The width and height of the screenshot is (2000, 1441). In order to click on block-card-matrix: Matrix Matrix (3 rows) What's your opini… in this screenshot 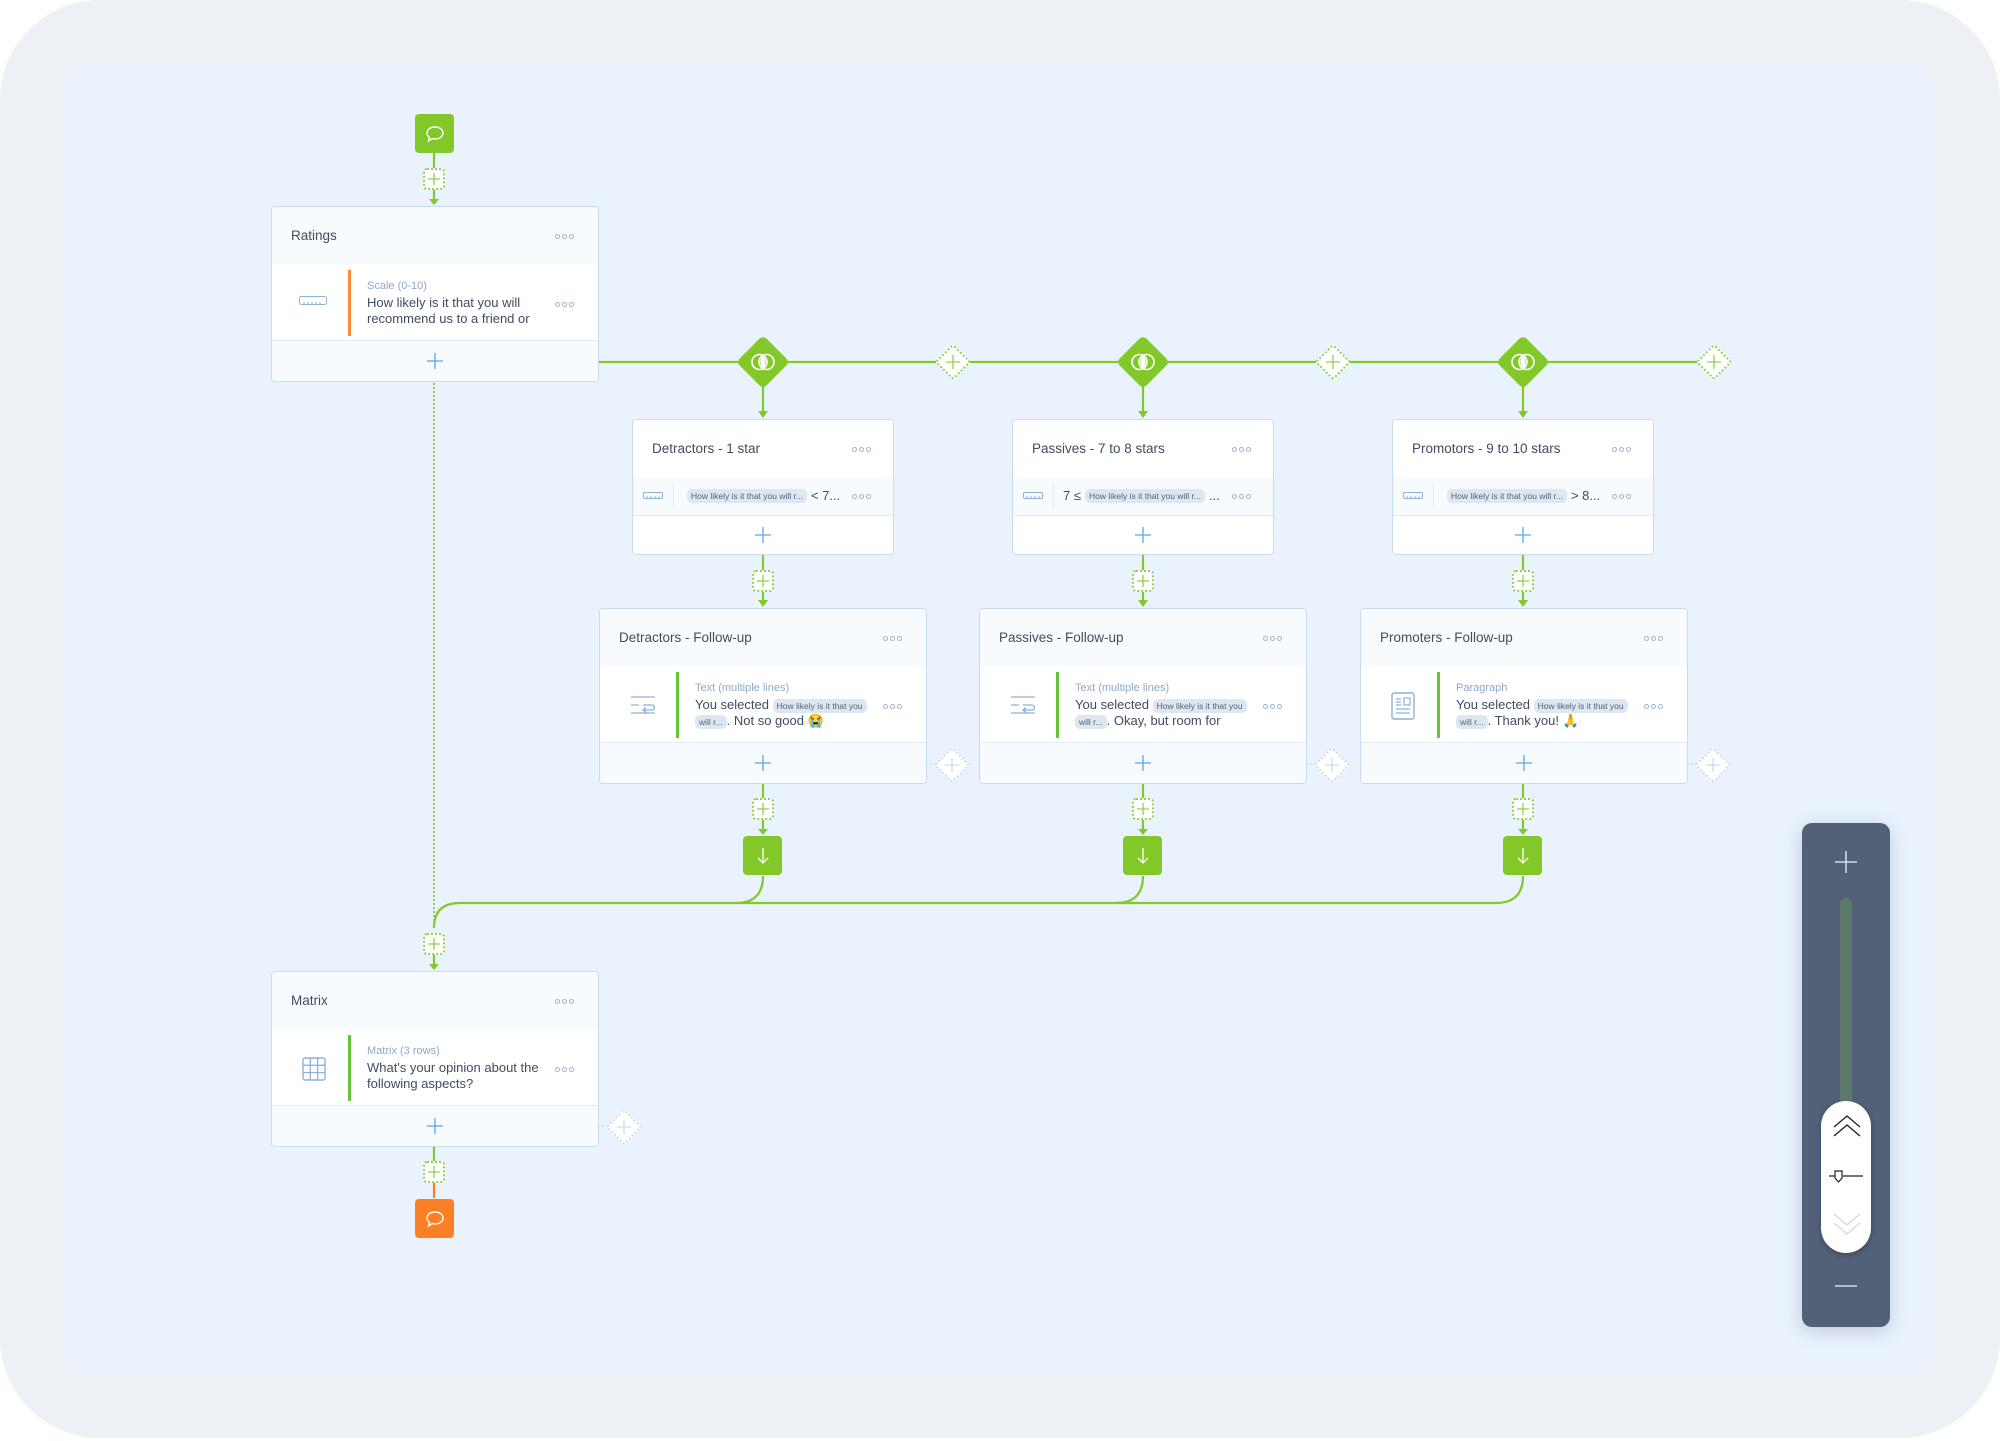, I will do `click(435, 1059)`.